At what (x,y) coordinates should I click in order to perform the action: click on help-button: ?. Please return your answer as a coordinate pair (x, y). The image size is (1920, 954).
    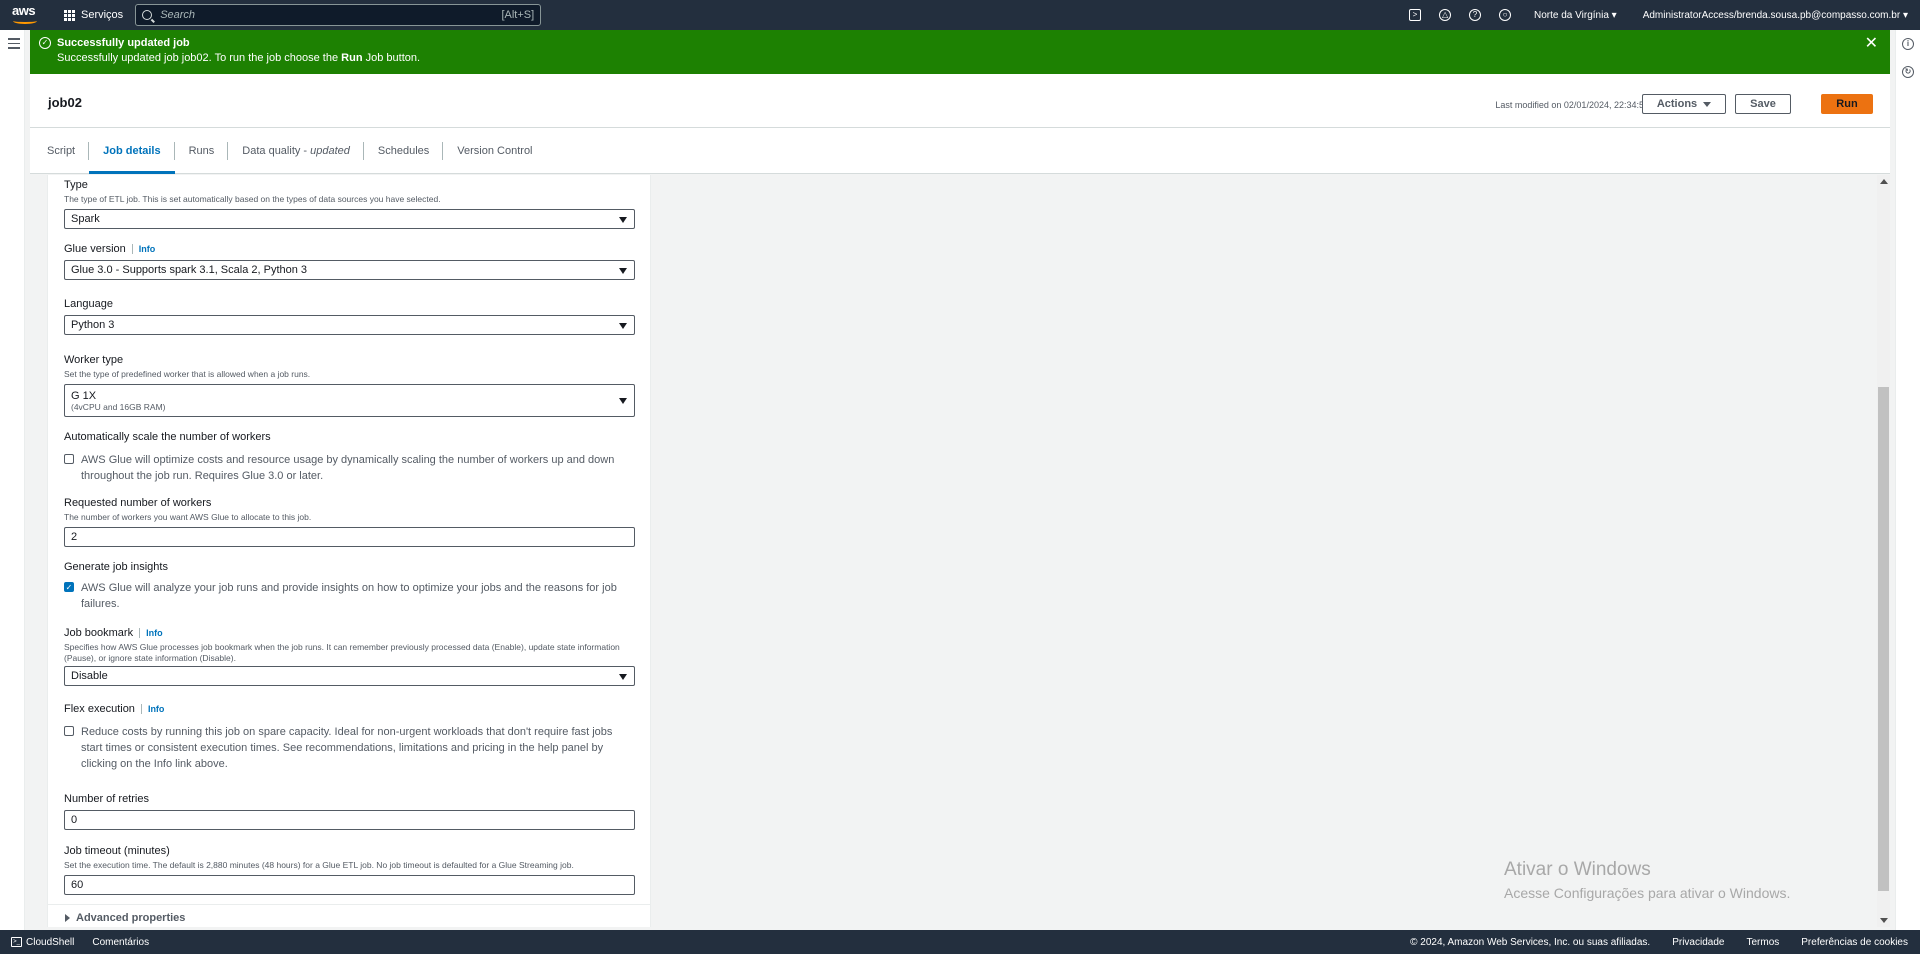
    Looking at the image, I should click on (1475, 15).